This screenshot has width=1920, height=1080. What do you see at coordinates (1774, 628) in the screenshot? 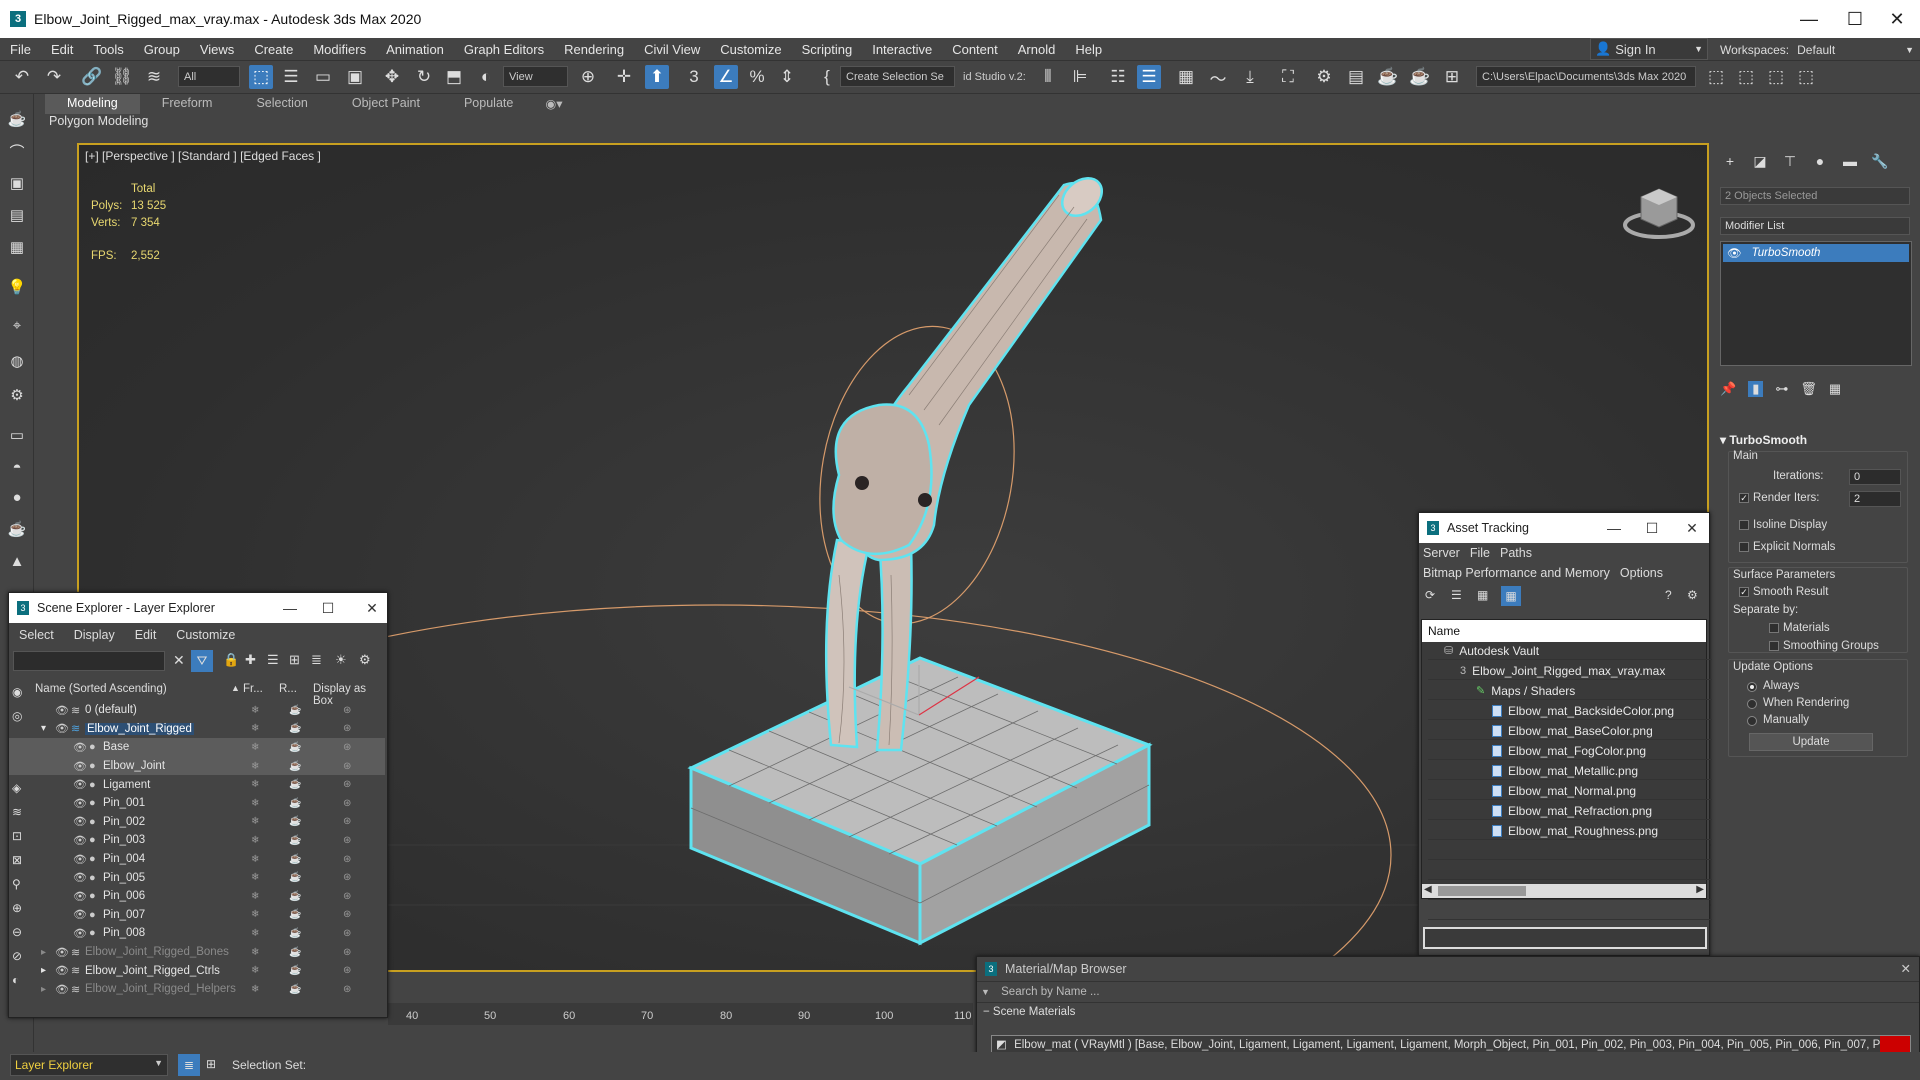
I see `materials-checkbox` at bounding box center [1774, 628].